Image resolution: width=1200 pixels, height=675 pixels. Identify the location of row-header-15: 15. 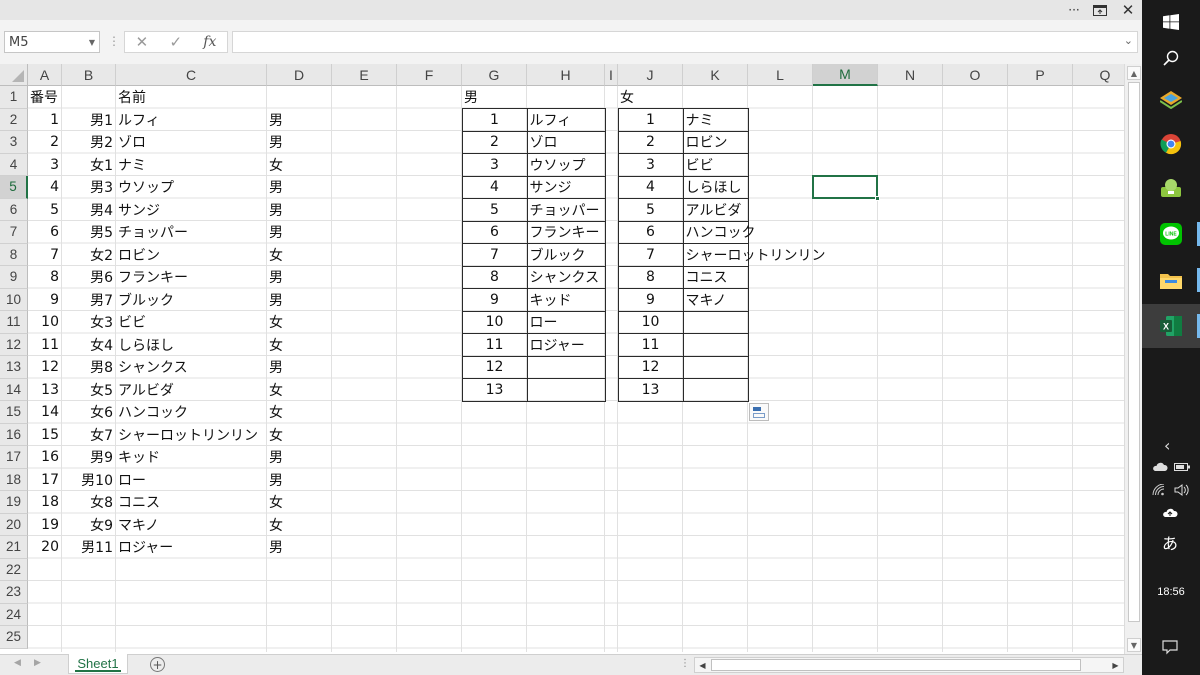
(14, 412).